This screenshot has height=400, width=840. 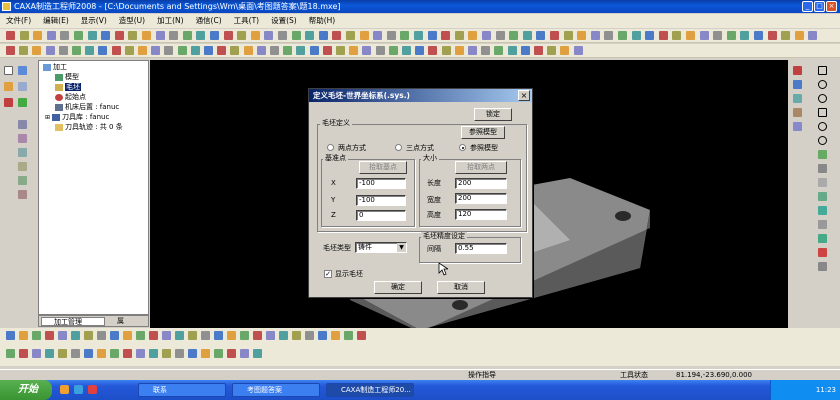 I want to click on base-x-field: -100, so click(x=381, y=183).